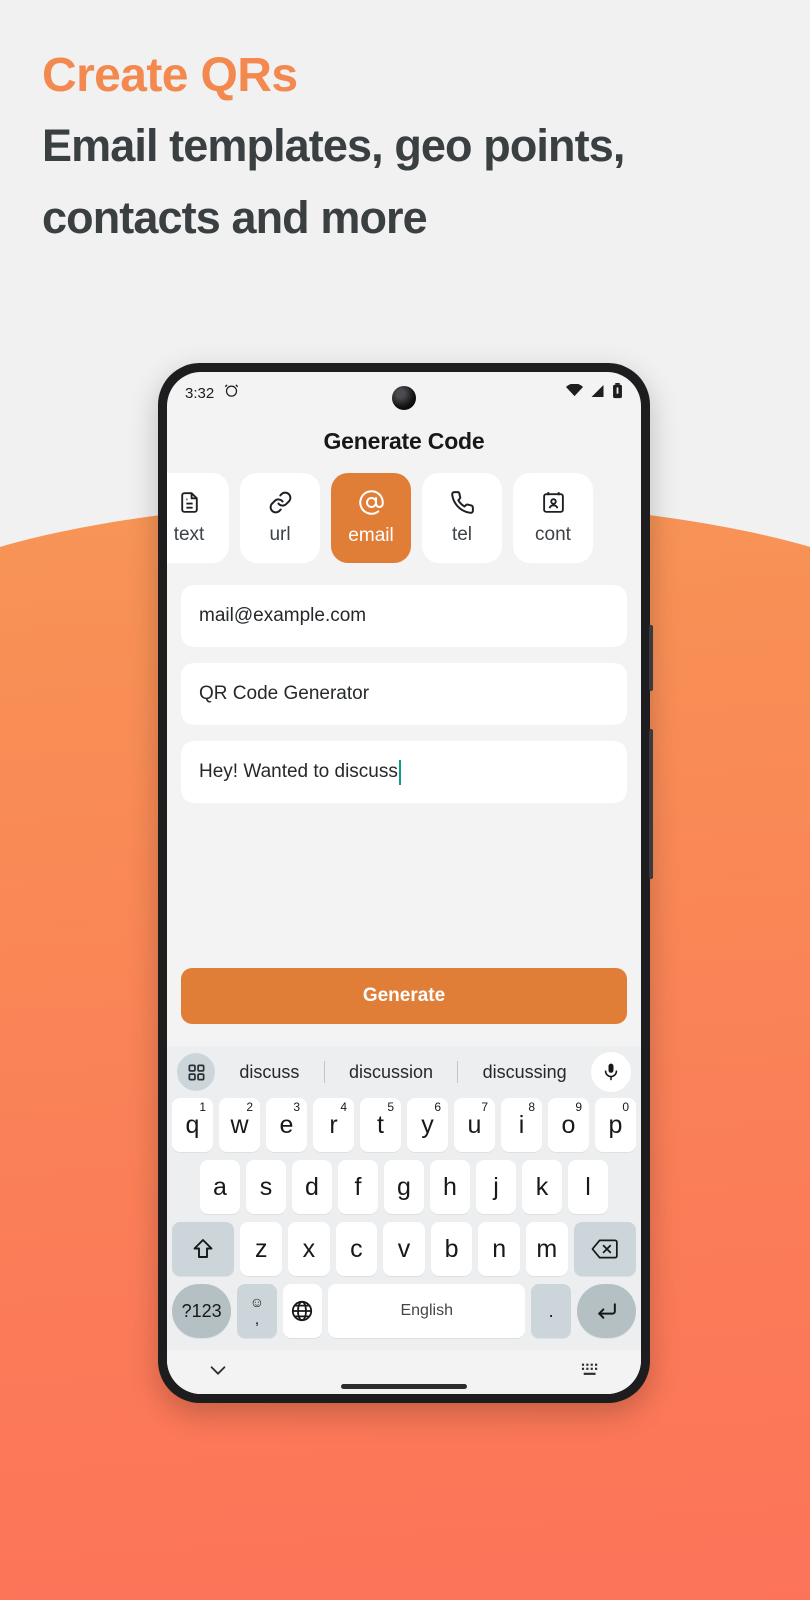  I want to click on suggestion-item: discussing, so click(525, 1072).